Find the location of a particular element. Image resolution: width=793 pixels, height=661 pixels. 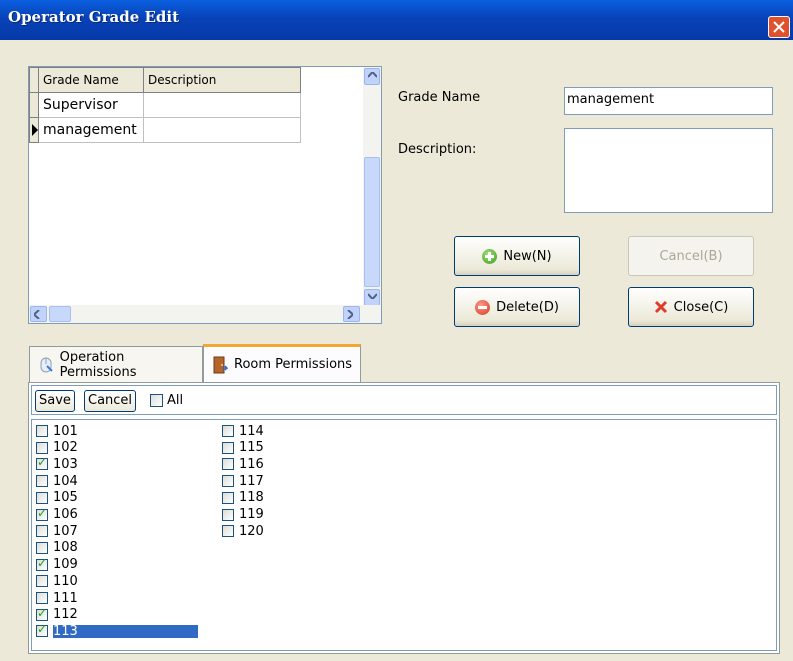

room-item: 103 is located at coordinates (57, 464).